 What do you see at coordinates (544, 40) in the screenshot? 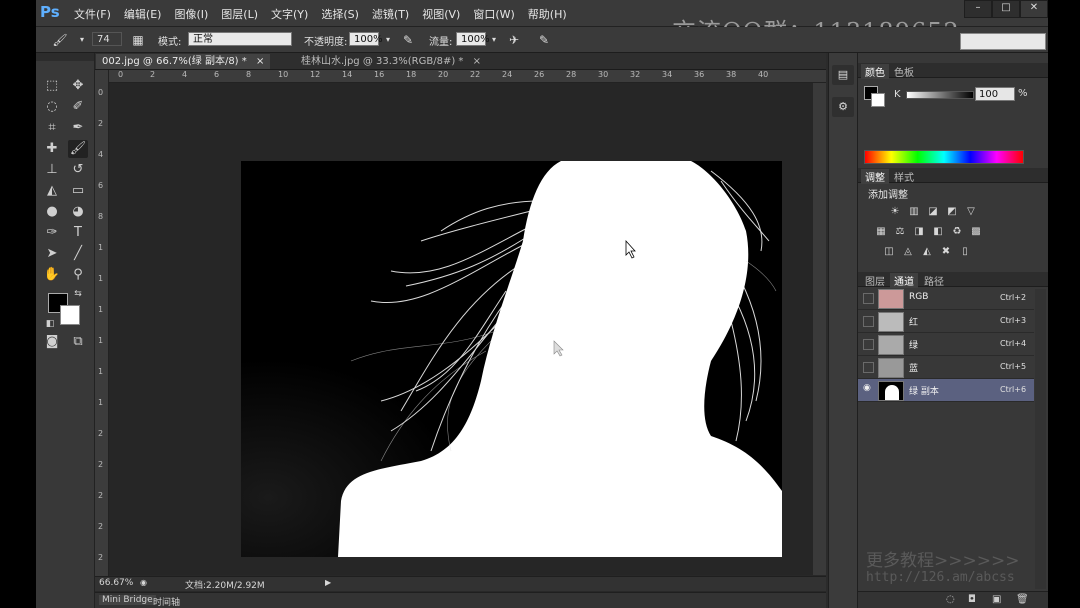
I see `pressure-size-icon: ✎` at bounding box center [544, 40].